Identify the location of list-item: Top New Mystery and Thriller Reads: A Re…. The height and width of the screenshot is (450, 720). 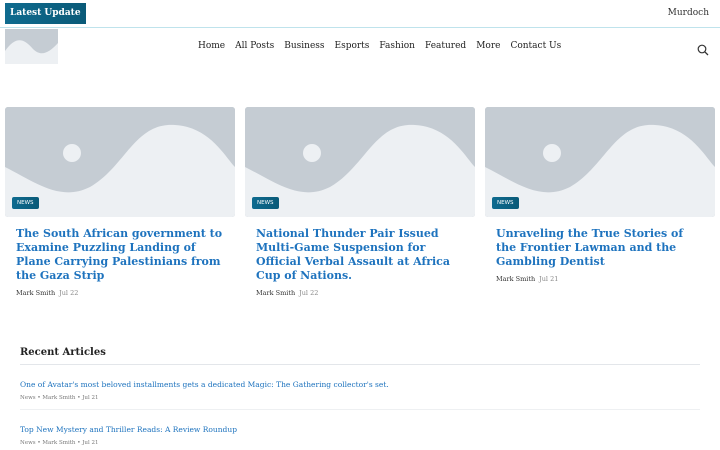
(360, 430).